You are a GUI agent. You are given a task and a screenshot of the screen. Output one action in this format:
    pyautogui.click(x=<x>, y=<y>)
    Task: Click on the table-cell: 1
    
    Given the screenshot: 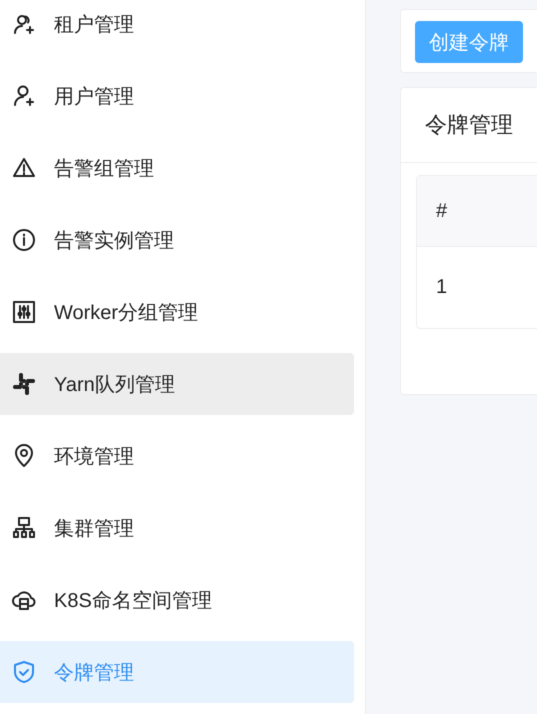 What is the action you would take?
    pyautogui.click(x=442, y=287)
    